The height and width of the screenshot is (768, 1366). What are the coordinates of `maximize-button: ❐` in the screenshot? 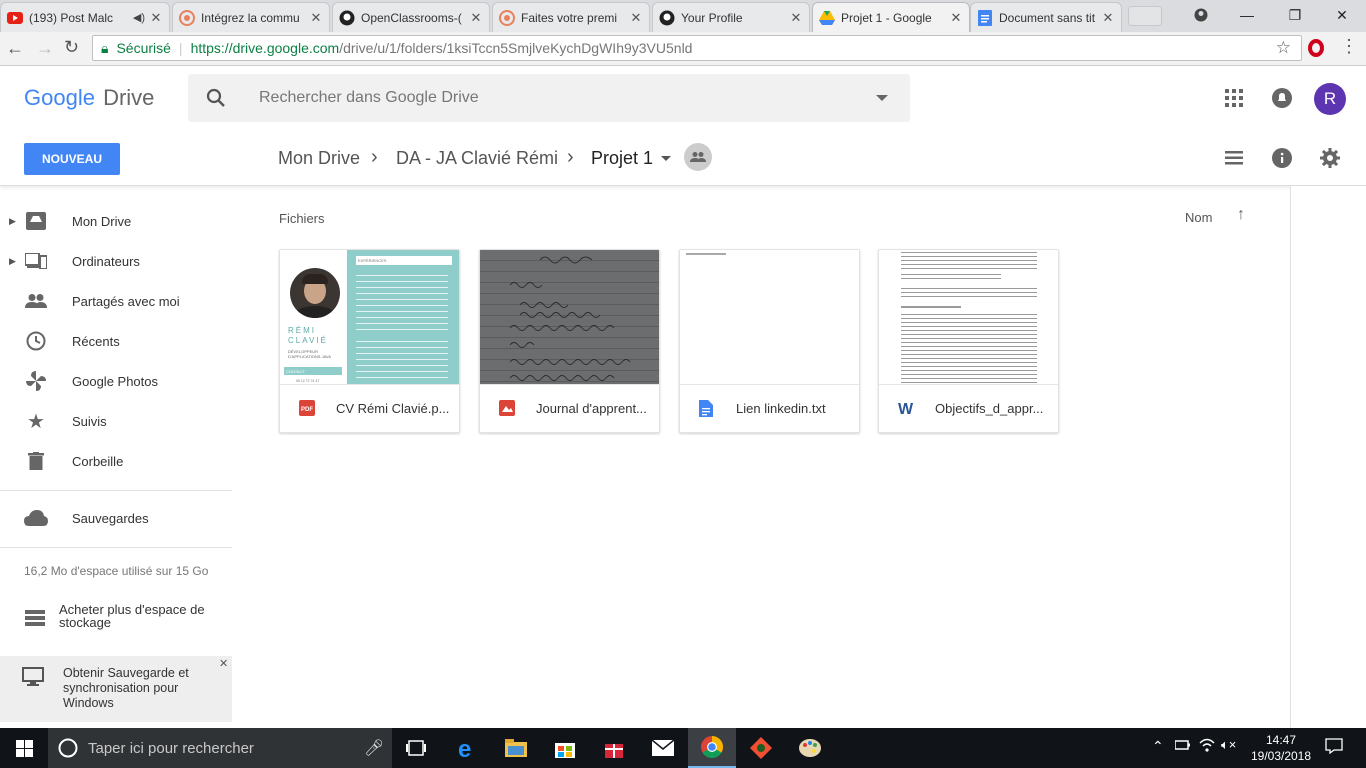 It's located at (1295, 15).